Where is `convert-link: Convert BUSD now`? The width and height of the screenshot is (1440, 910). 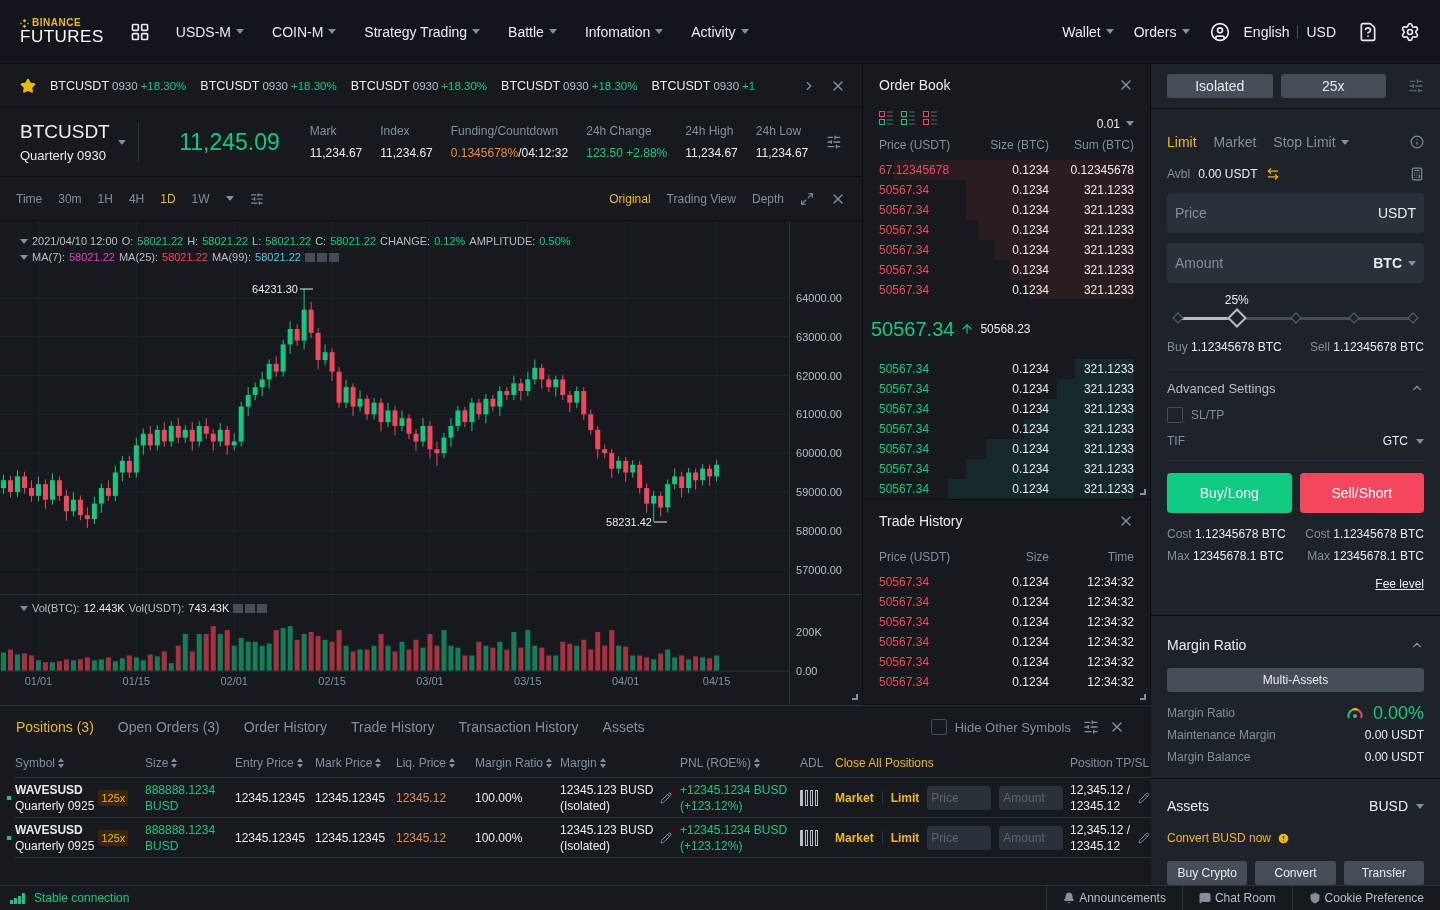 convert-link: Convert BUSD now is located at coordinates (1219, 838).